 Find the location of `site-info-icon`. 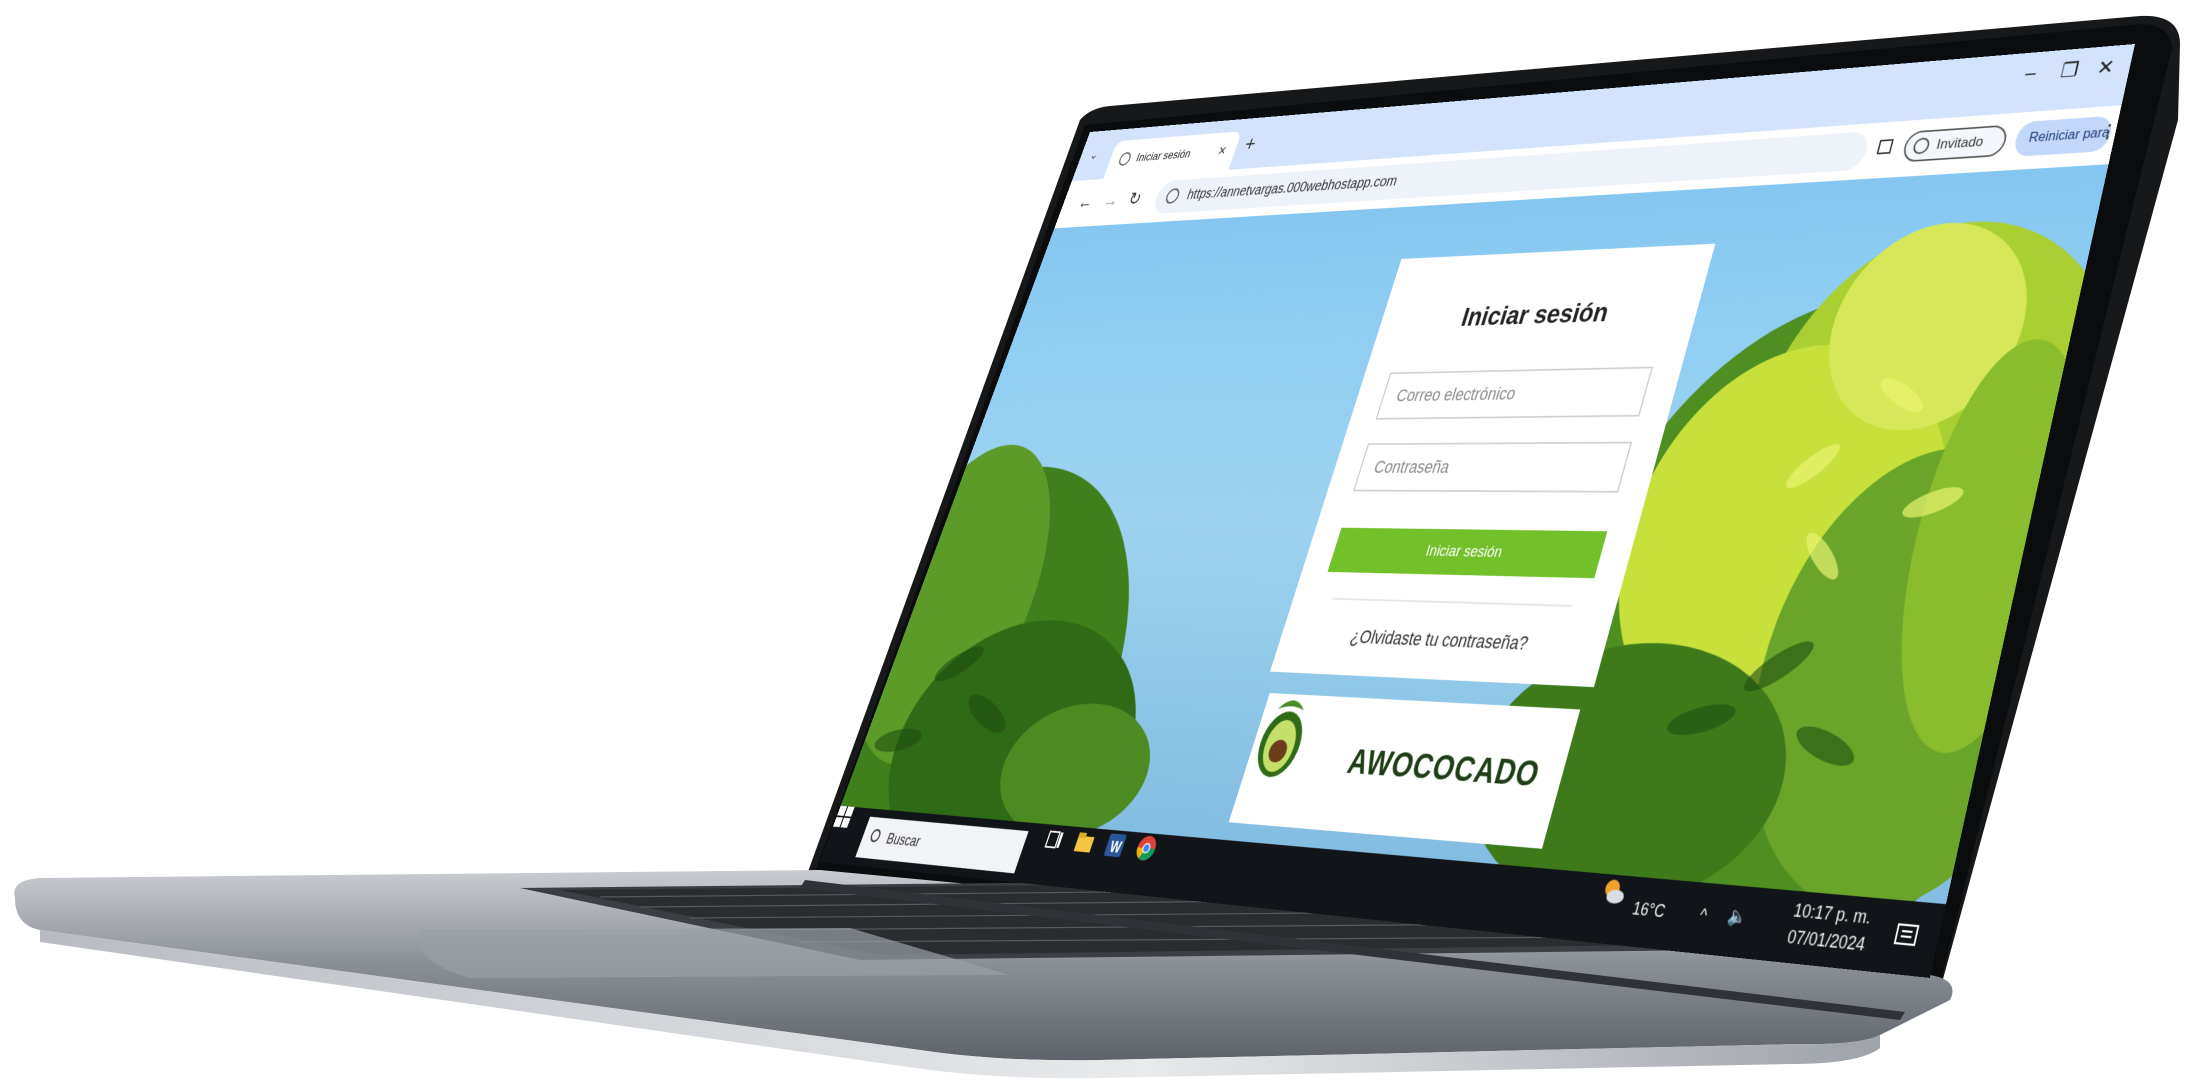

site-info-icon is located at coordinates (1172, 196).